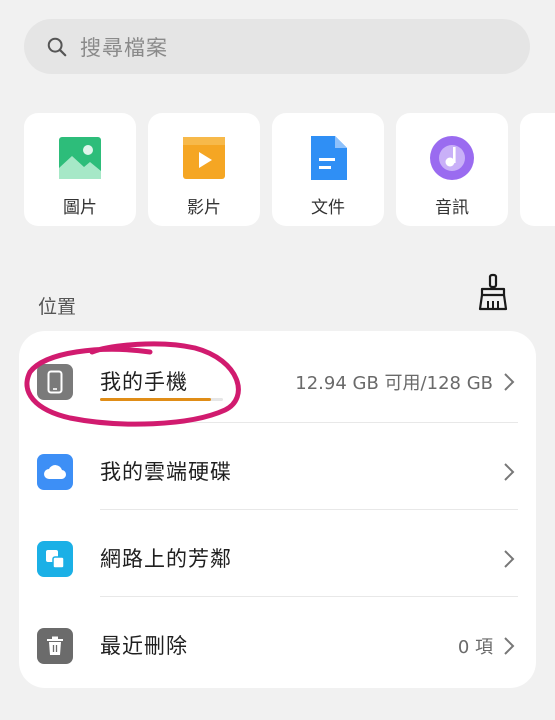  Describe the element at coordinates (55, 559) in the screenshot. I see `network-icon` at that location.